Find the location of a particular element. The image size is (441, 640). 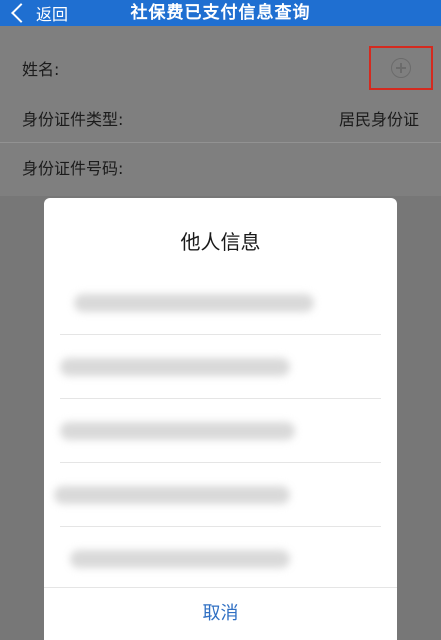

id-type-value: 居民身份证 is located at coordinates (378, 119).